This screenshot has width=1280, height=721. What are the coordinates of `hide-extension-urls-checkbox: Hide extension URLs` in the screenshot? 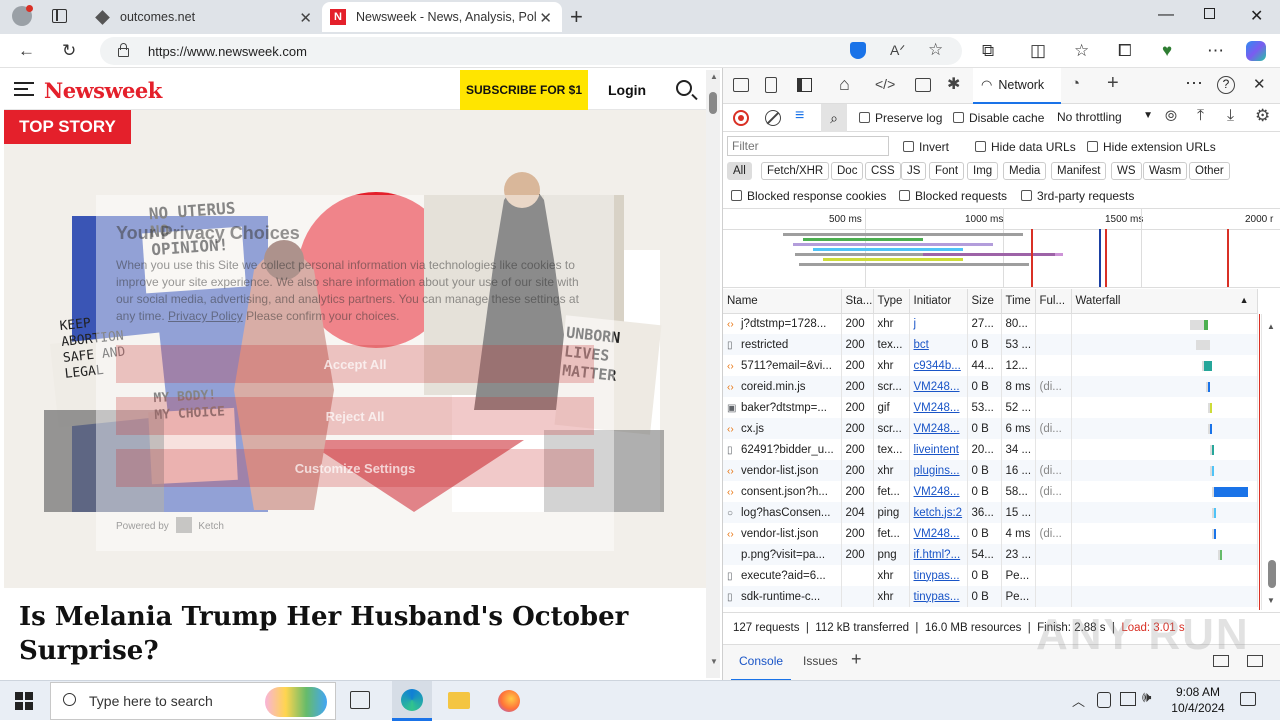 It's located at (1151, 147).